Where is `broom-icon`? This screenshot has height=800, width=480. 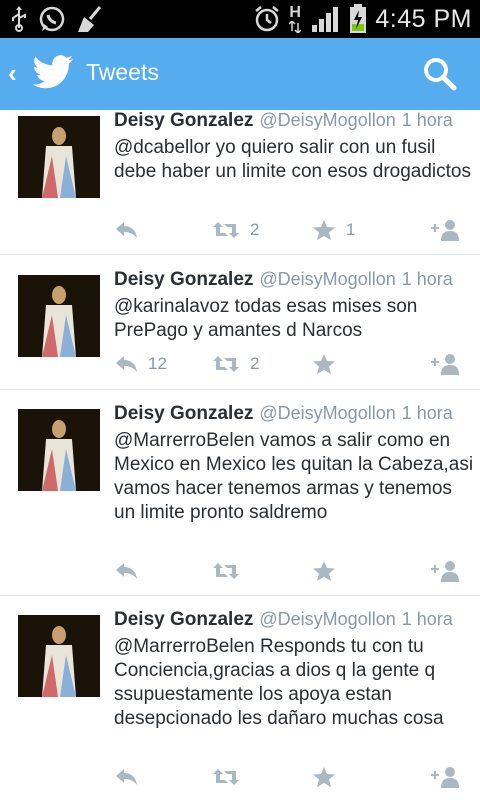
broom-icon is located at coordinates (90, 19).